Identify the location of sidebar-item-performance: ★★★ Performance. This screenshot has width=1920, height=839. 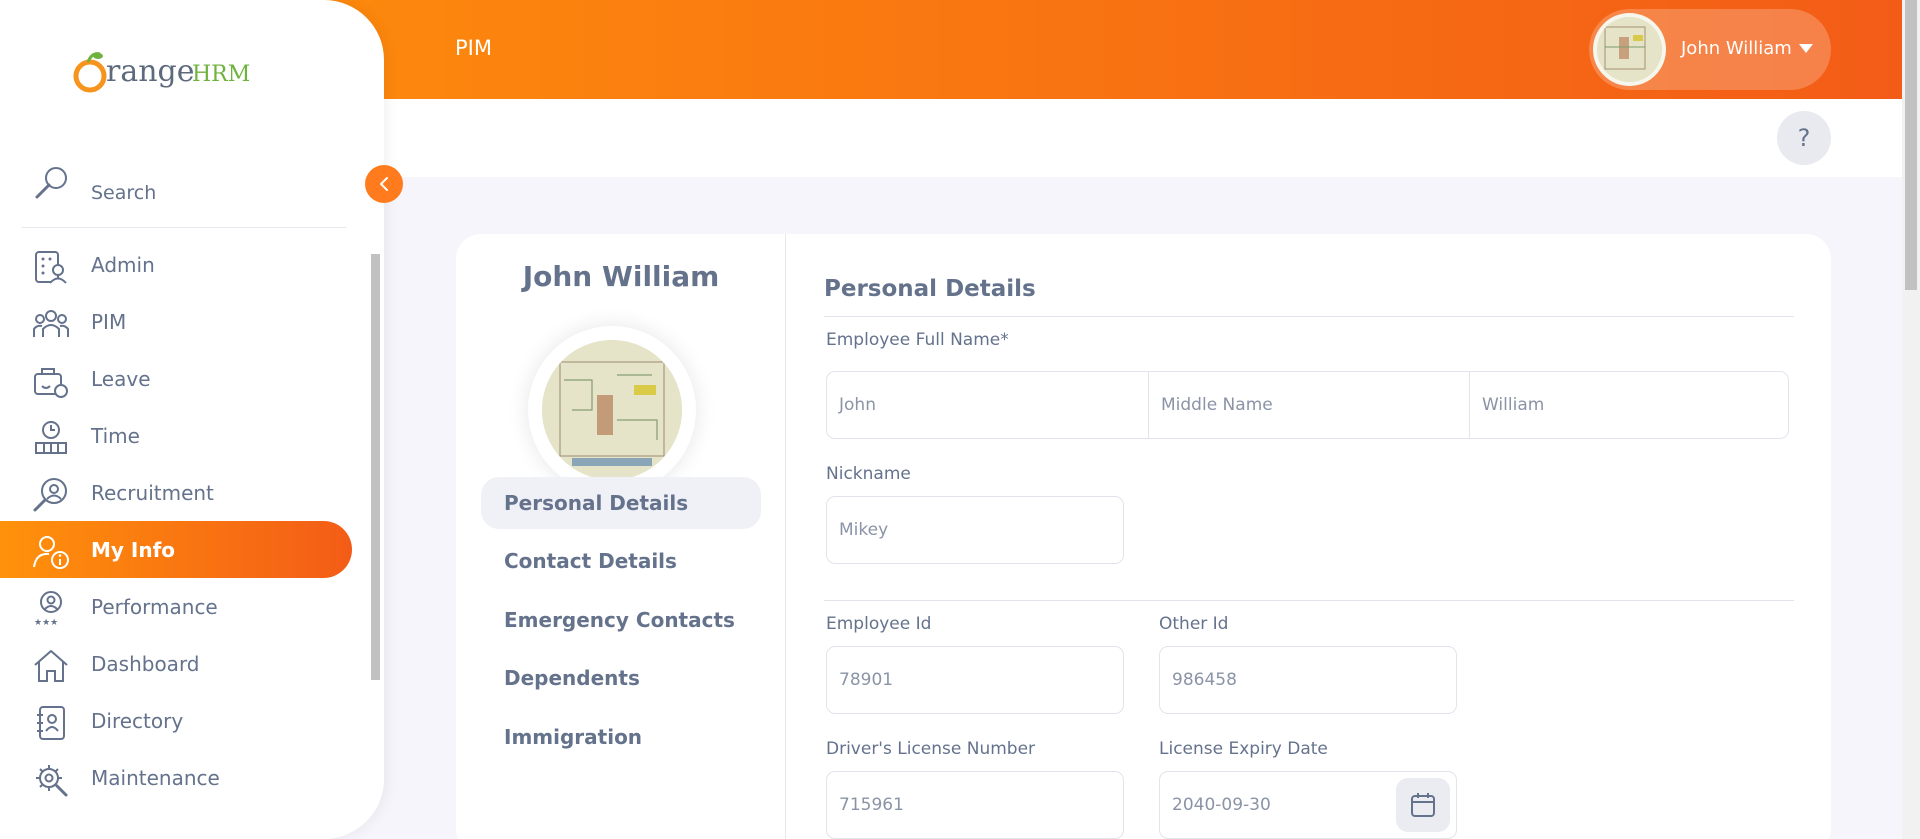
(176, 606).